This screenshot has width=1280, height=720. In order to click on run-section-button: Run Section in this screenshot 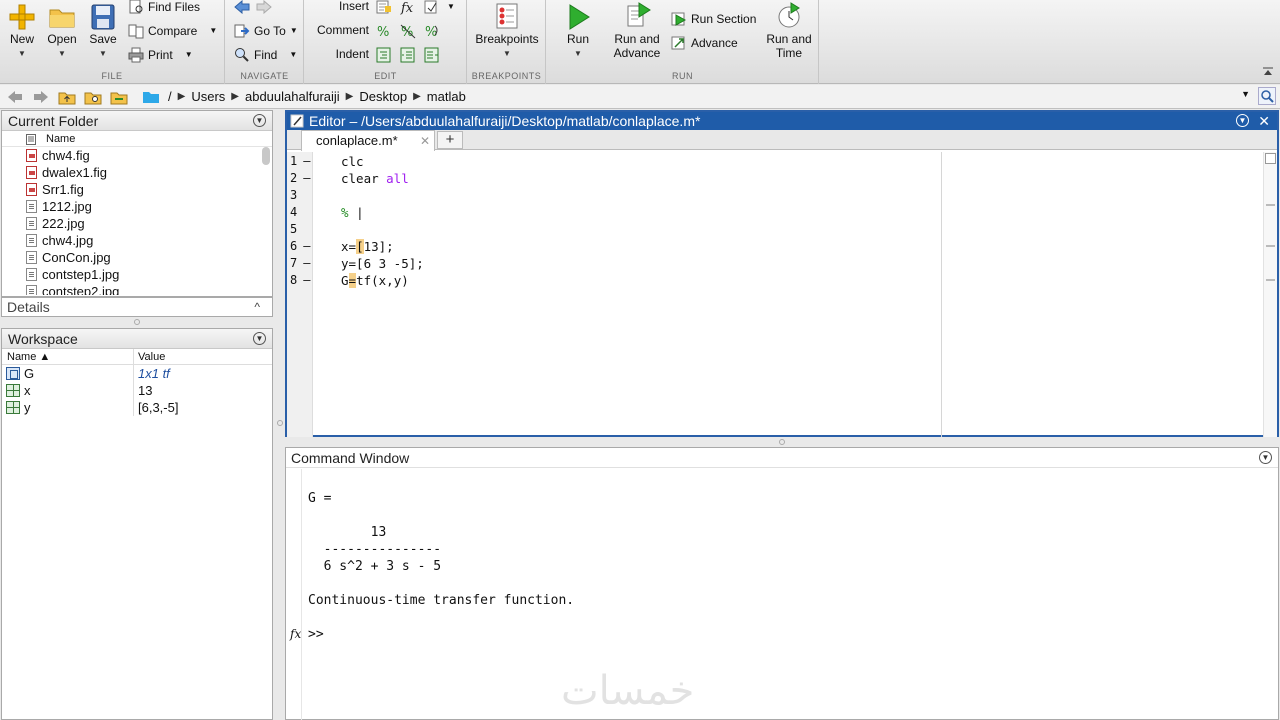, I will do `click(713, 19)`.